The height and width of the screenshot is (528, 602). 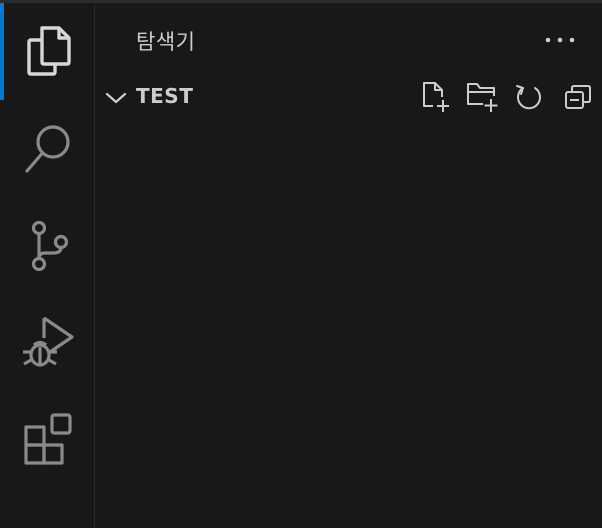 What do you see at coordinates (349, 98) in the screenshot?
I see `workspace-folder-header: TEST` at bounding box center [349, 98].